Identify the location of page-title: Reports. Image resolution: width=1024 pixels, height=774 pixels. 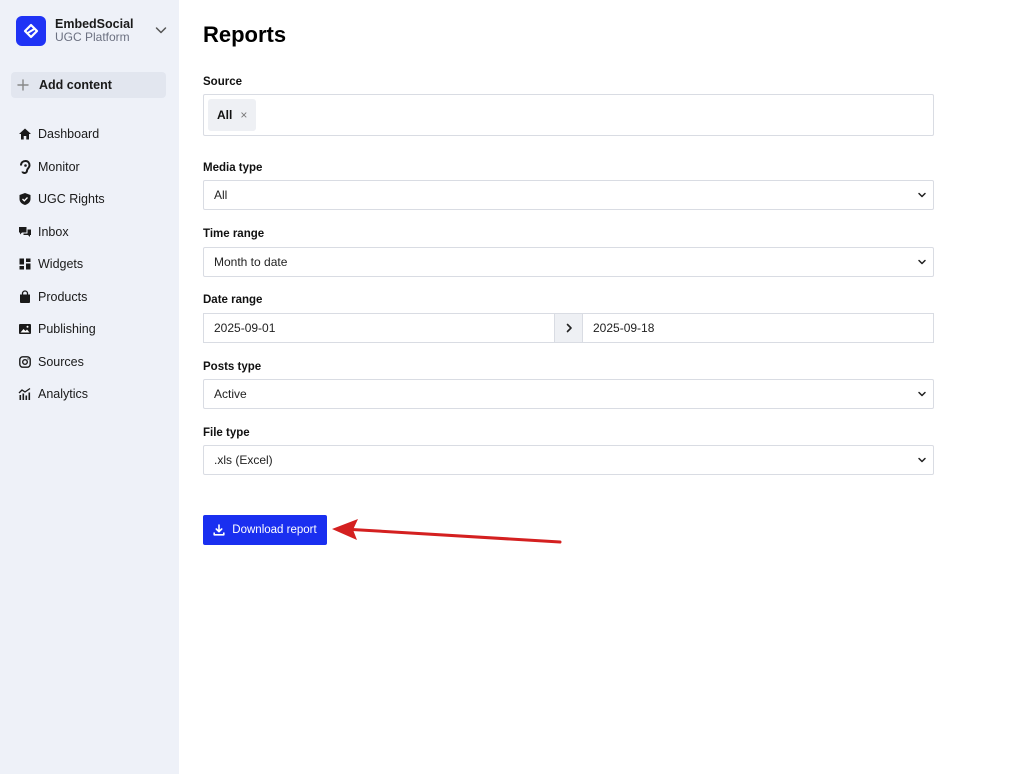
(245, 34).